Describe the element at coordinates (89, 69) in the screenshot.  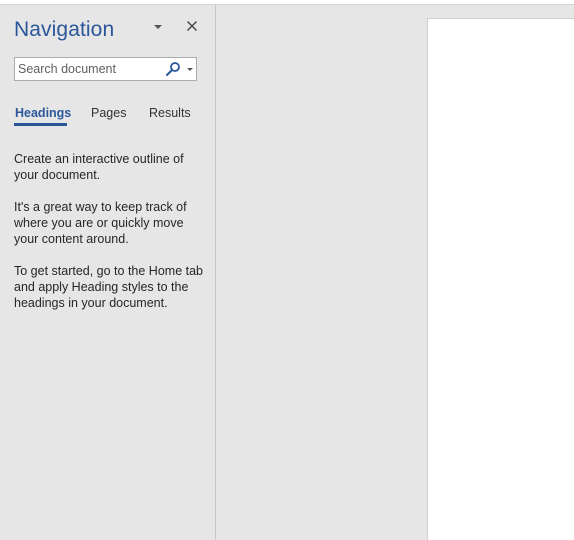
I see `search-input` at that location.